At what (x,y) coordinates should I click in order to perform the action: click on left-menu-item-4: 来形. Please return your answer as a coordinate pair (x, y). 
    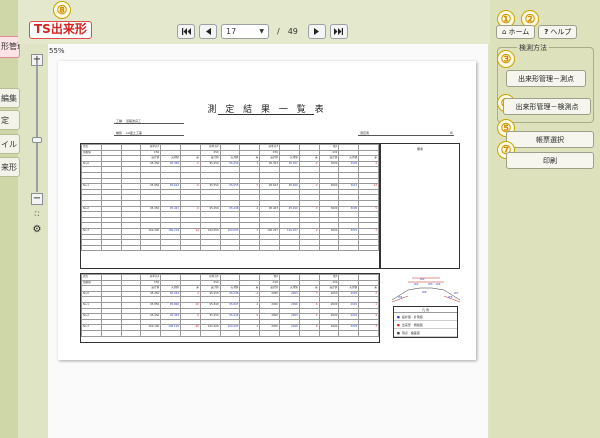
    Looking at the image, I should click on (10, 167).